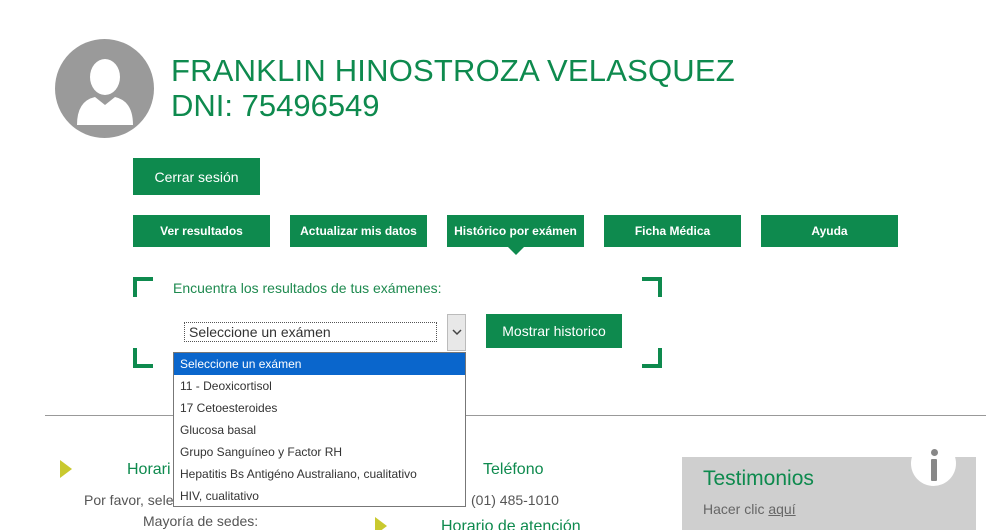 The image size is (994, 530). What do you see at coordinates (934, 452) in the screenshot?
I see `info-icon-dot` at bounding box center [934, 452].